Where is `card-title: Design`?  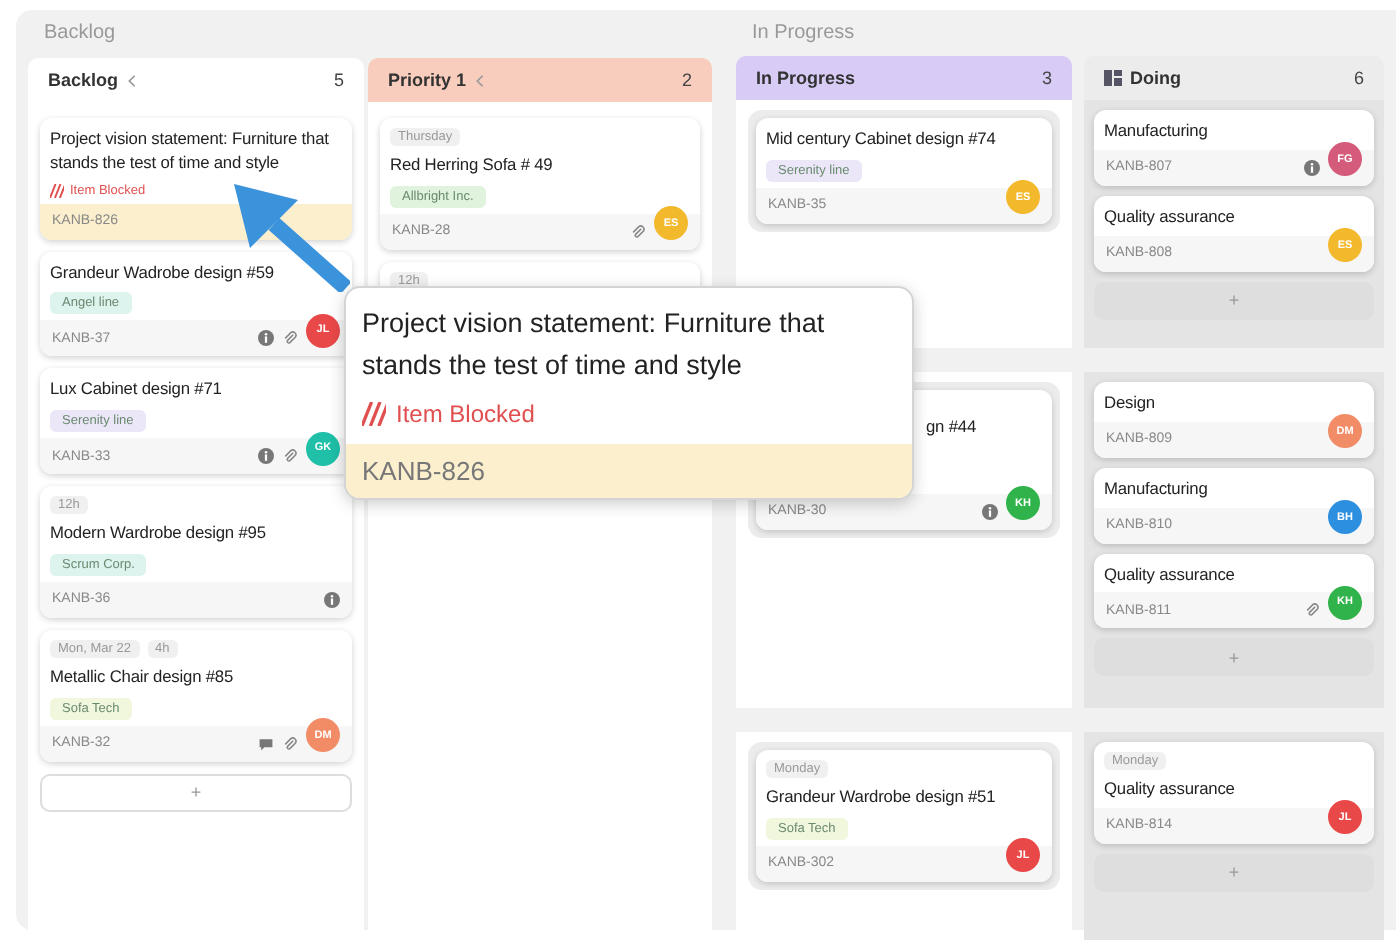 card-title: Design is located at coordinates (1130, 404).